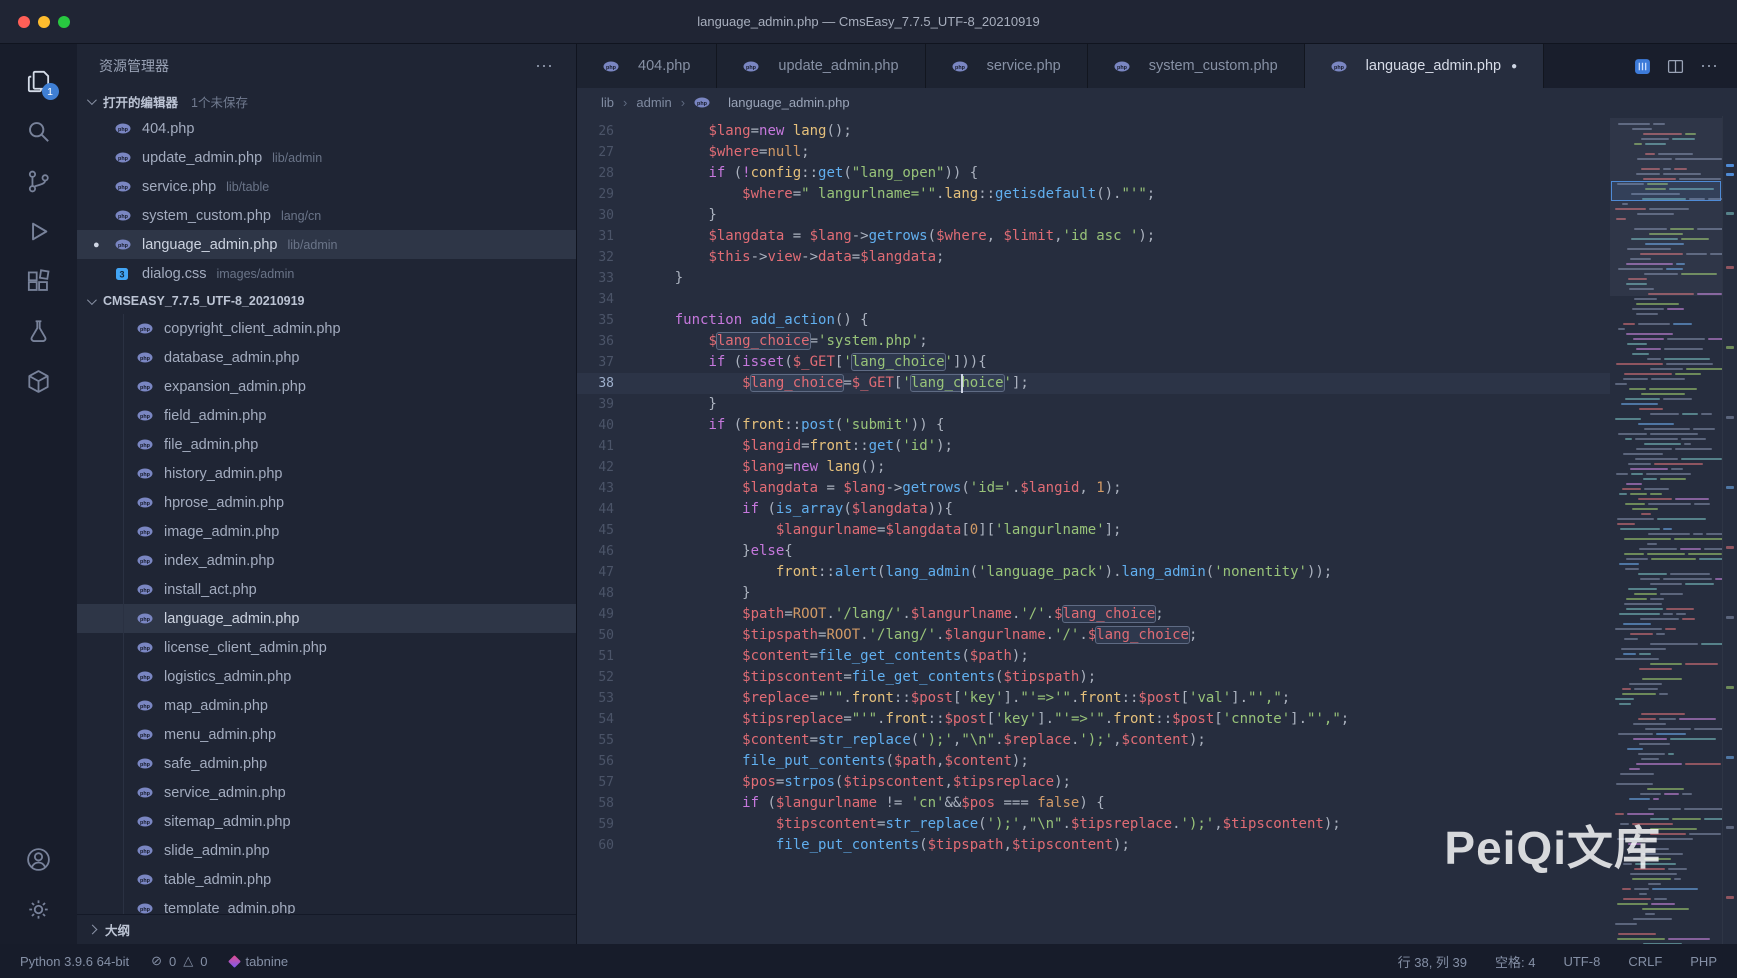  Describe the element at coordinates (326, 157) in the screenshot. I see `open-editor-item: php update_admin.php lib/admin` at that location.